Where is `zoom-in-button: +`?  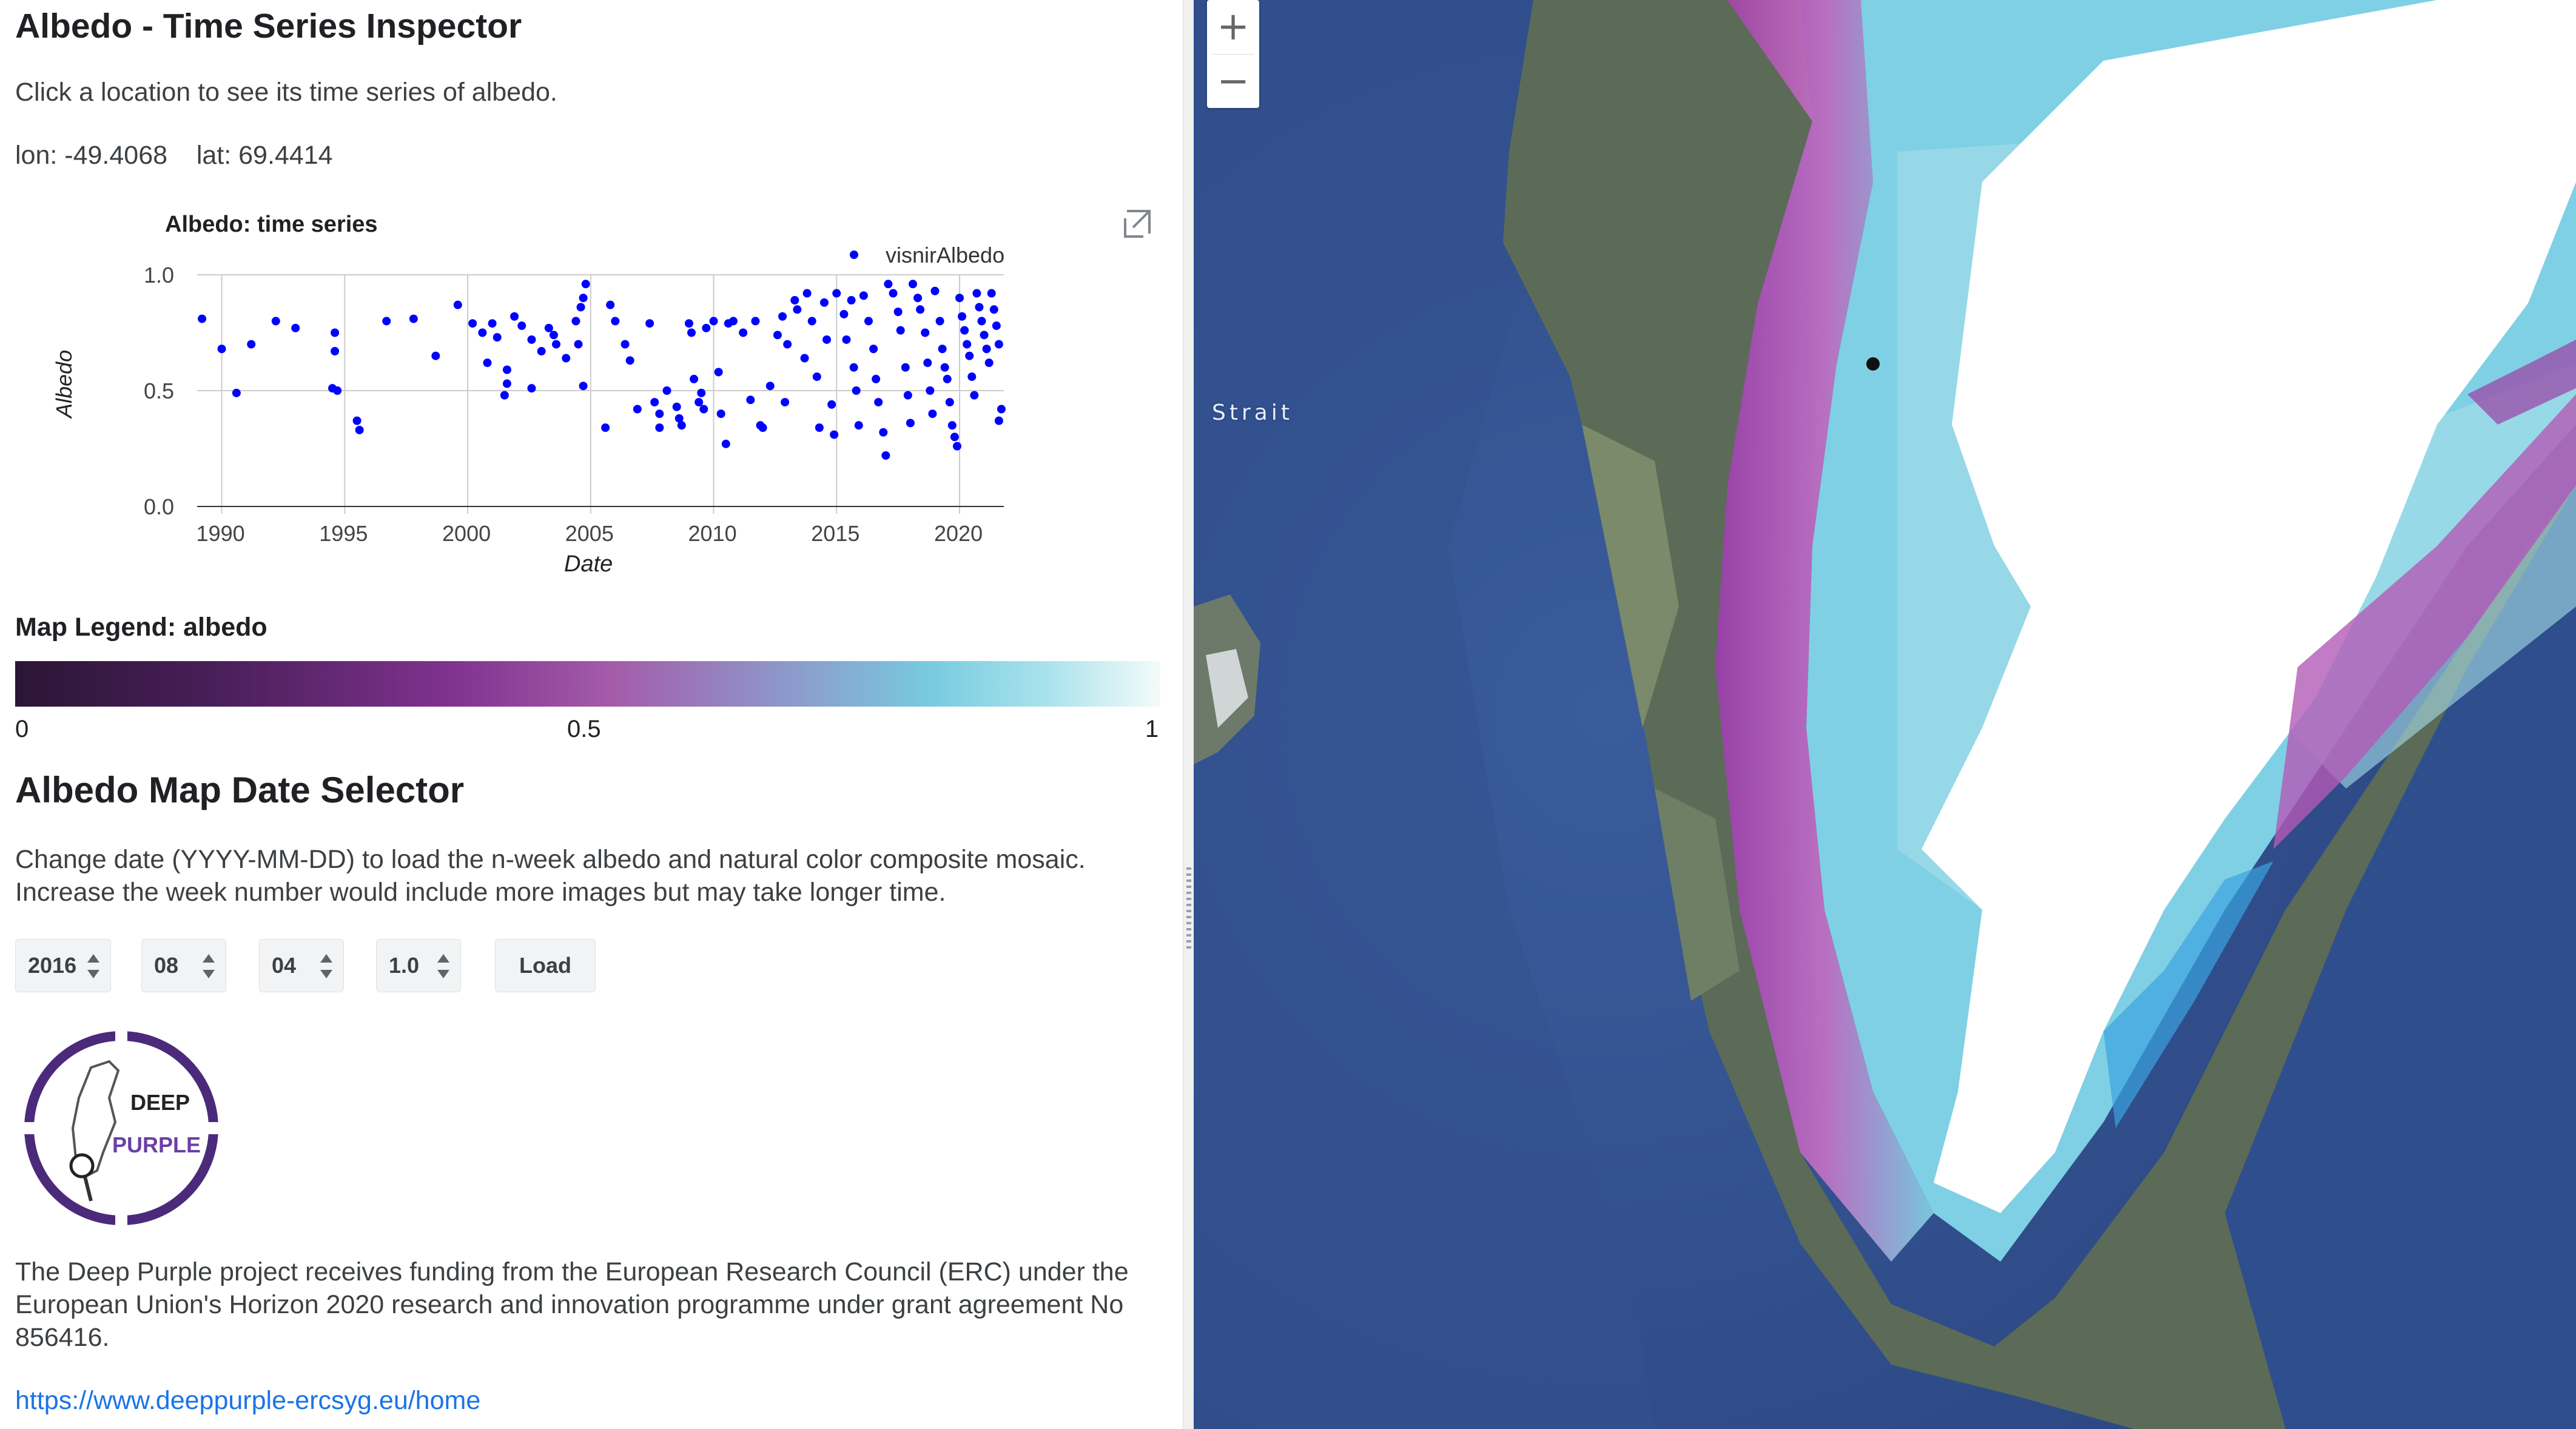 zoom-in-button: + is located at coordinates (1233, 27).